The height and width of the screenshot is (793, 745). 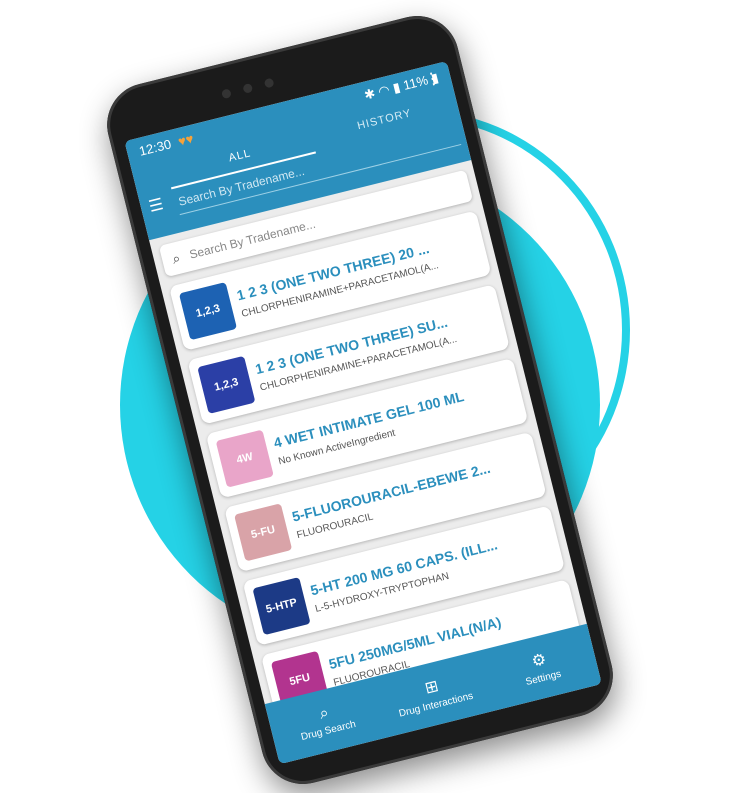 What do you see at coordinates (244, 458) in the screenshot?
I see `drug-thumbnail: 4W` at bounding box center [244, 458].